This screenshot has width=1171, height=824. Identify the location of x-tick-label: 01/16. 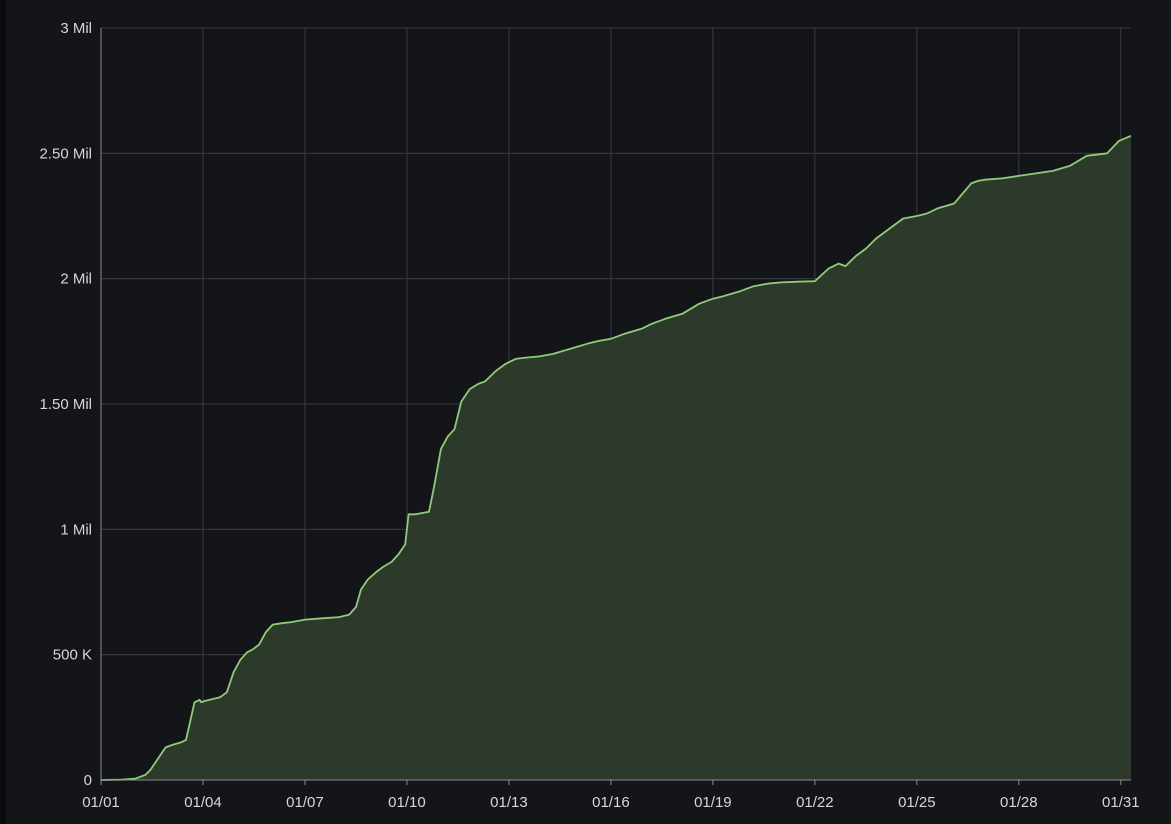
(611, 802).